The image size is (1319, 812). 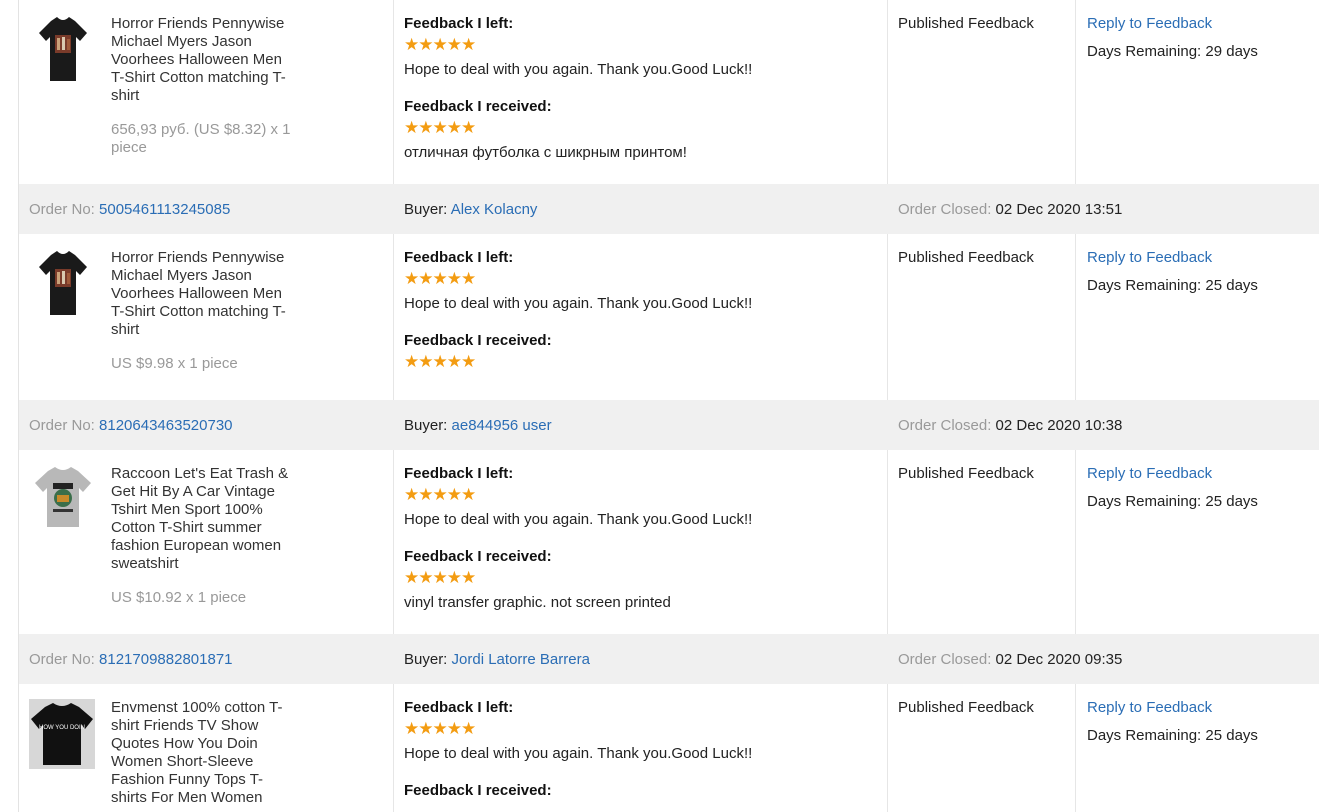 What do you see at coordinates (1059, 425) in the screenshot?
I see `order-closed-date: 02 Dec 2020 10:38` at bounding box center [1059, 425].